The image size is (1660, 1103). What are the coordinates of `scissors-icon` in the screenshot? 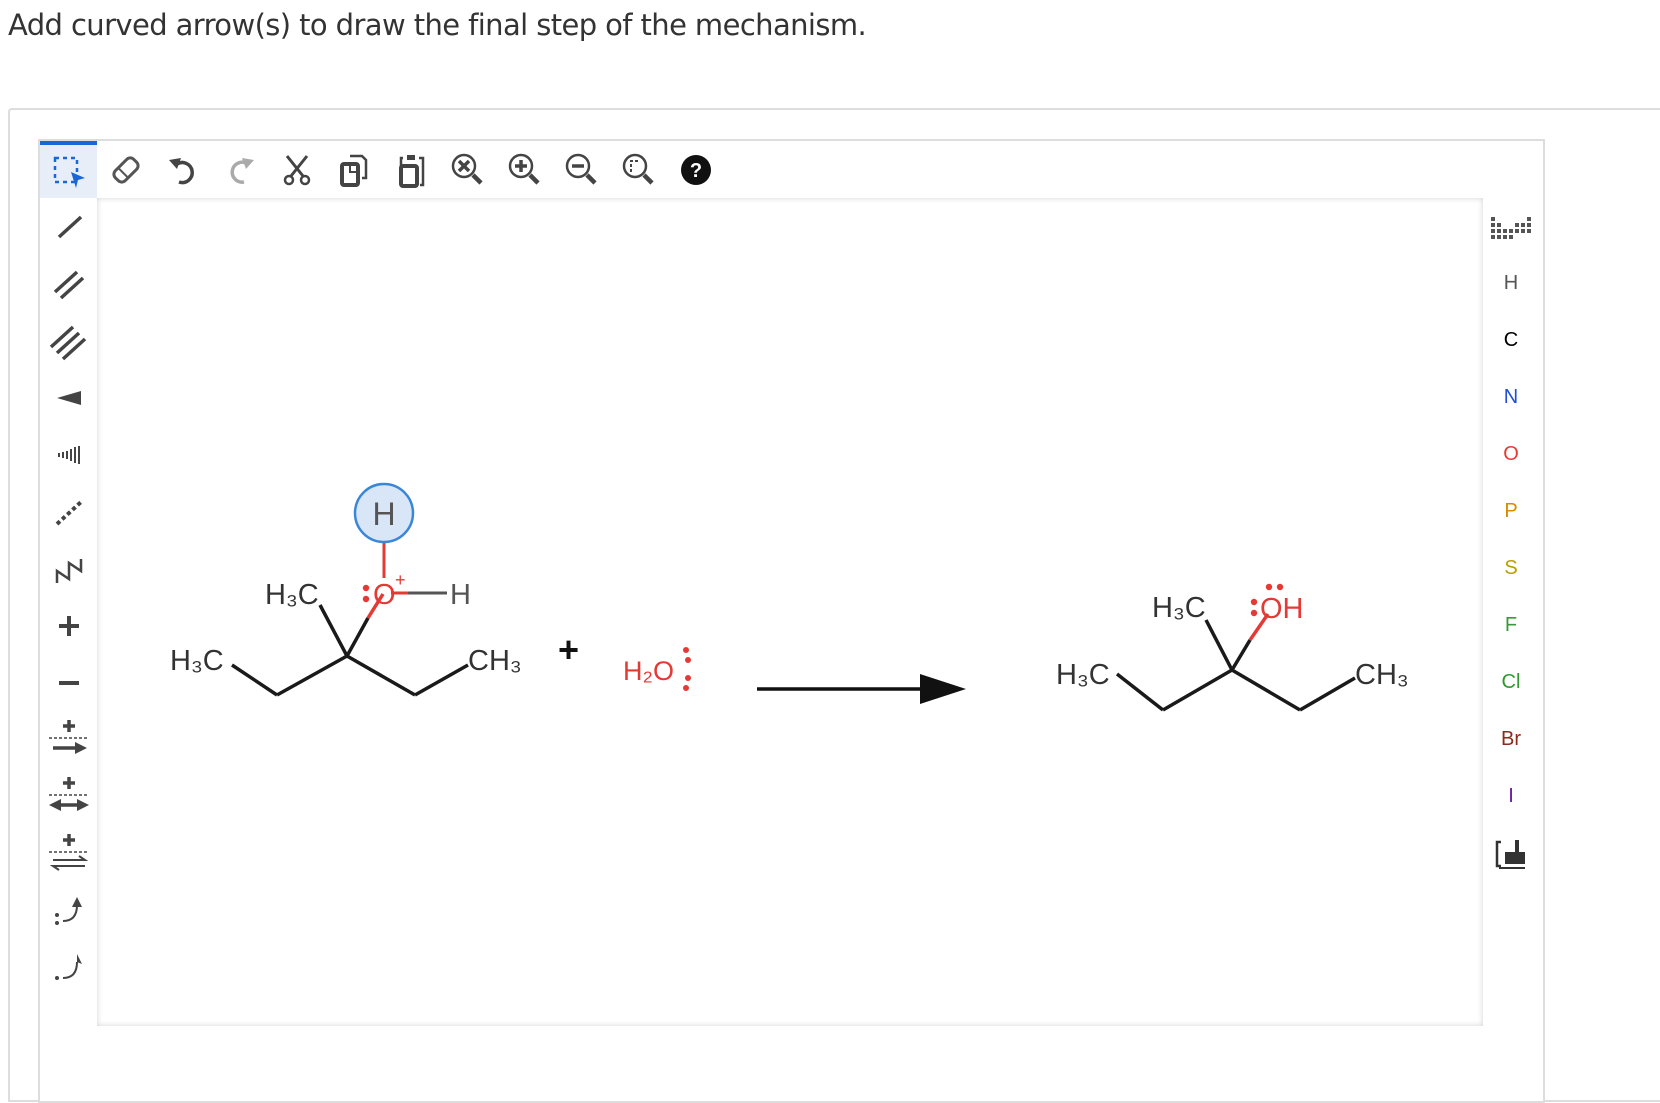 It's located at (296, 169).